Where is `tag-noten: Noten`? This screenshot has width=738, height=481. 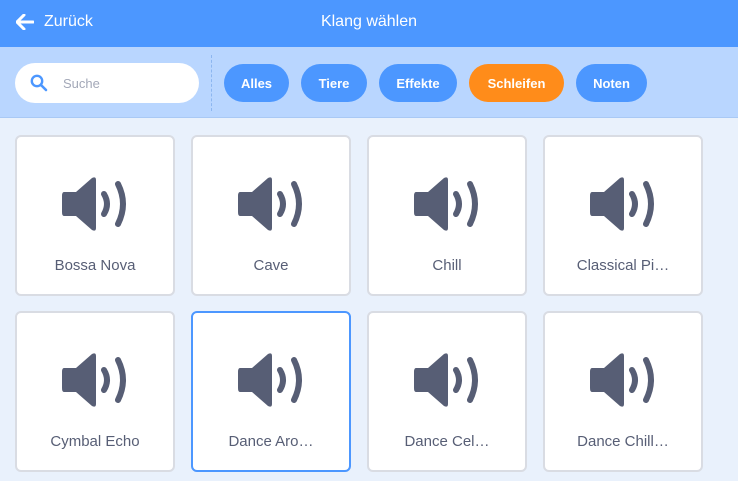
tag-noten: Noten is located at coordinates (611, 83).